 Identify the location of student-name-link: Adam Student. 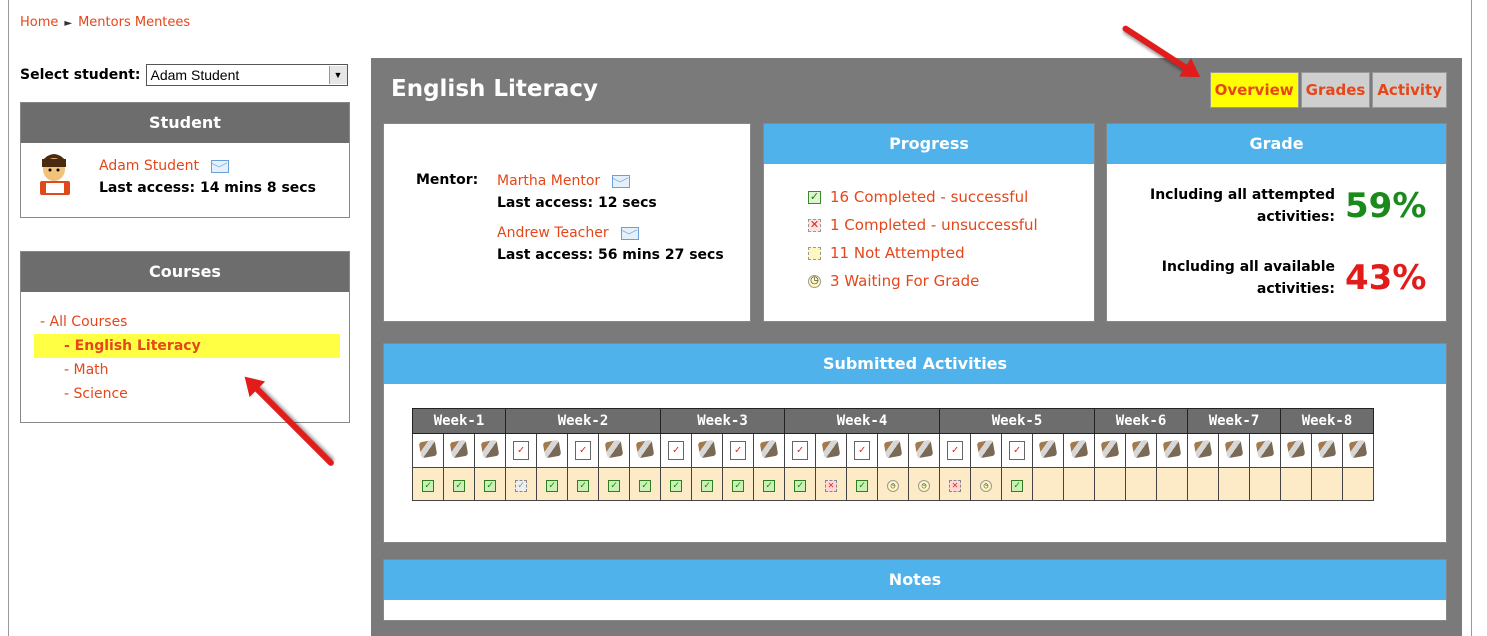
(149, 166).